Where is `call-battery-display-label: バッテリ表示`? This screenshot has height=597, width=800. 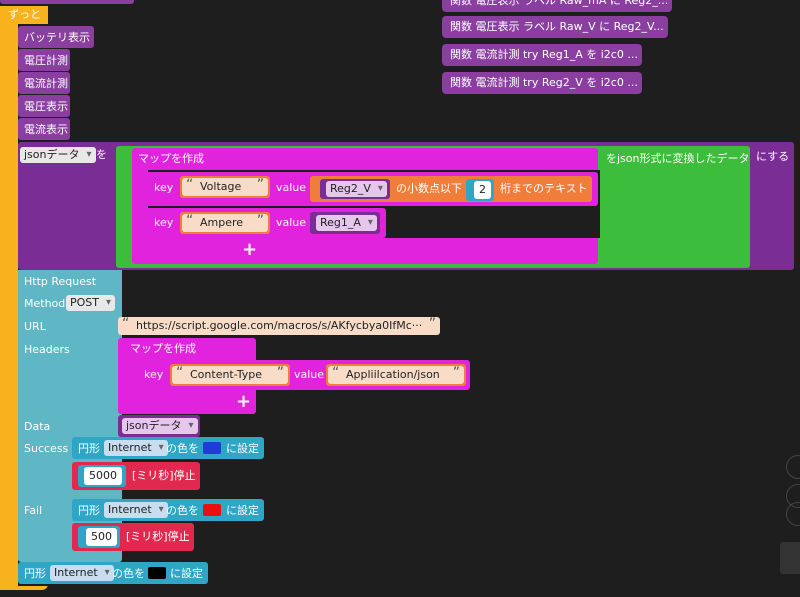
call-battery-display-label: バッテリ表示 is located at coordinates (57, 37).